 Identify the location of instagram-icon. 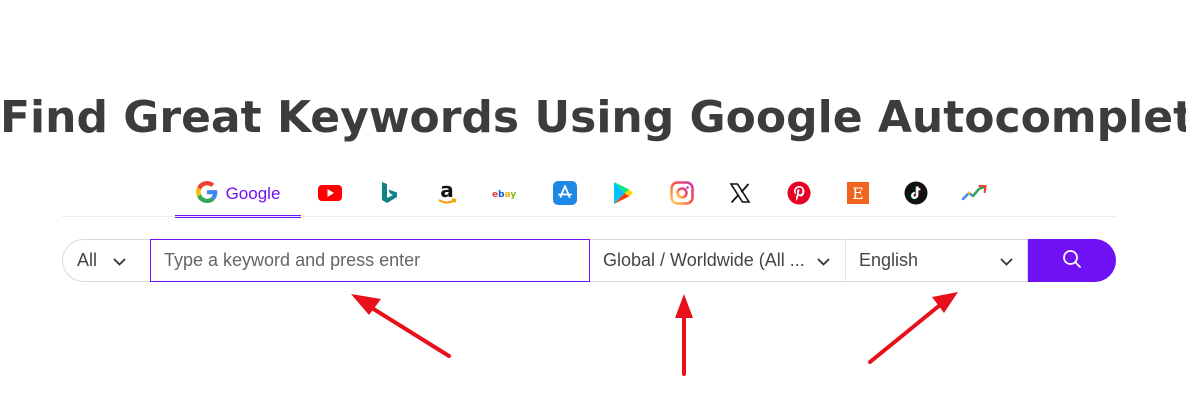
(682, 195).